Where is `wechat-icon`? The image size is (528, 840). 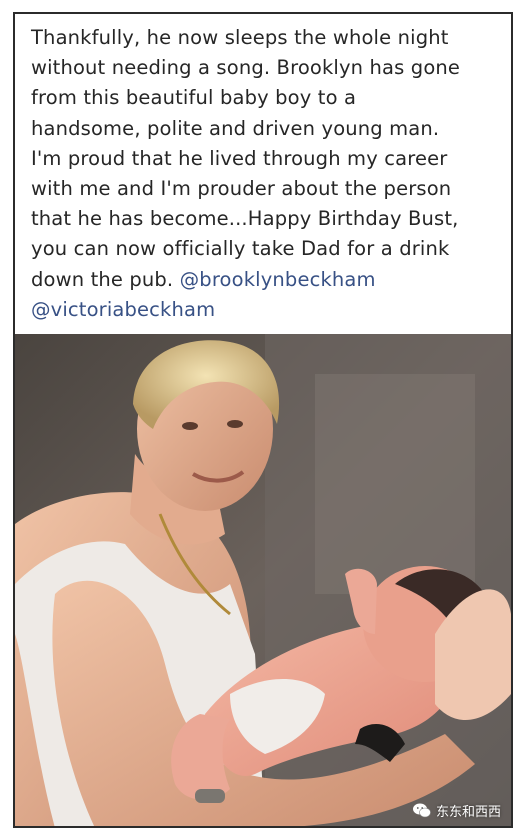 wechat-icon is located at coordinates (421, 810).